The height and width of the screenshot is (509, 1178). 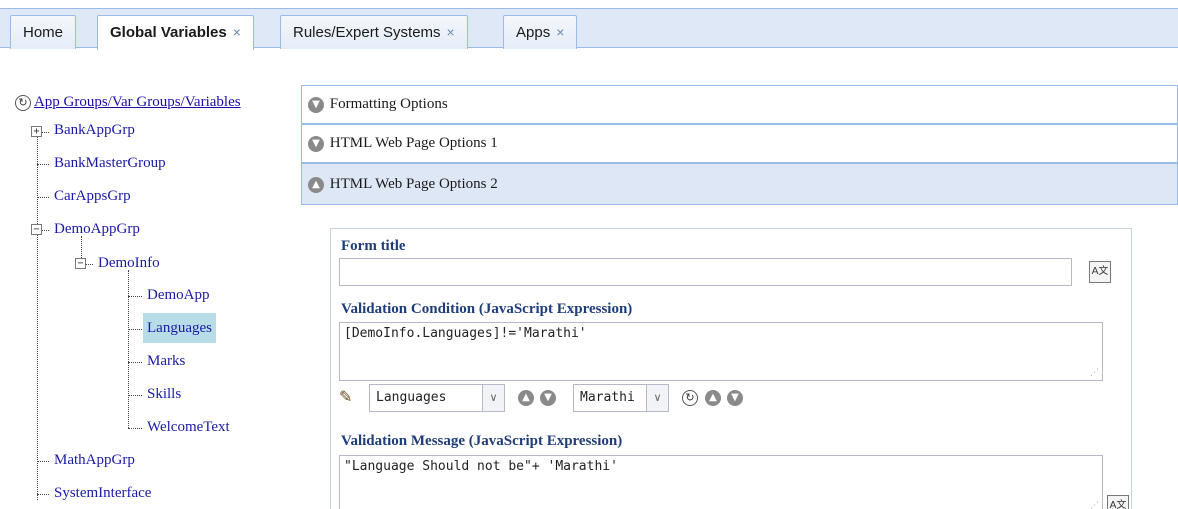 What do you see at coordinates (721, 351) in the screenshot?
I see `validation-condition-textarea: [DemoInfo.Languages]!='Marathi' ⋰` at bounding box center [721, 351].